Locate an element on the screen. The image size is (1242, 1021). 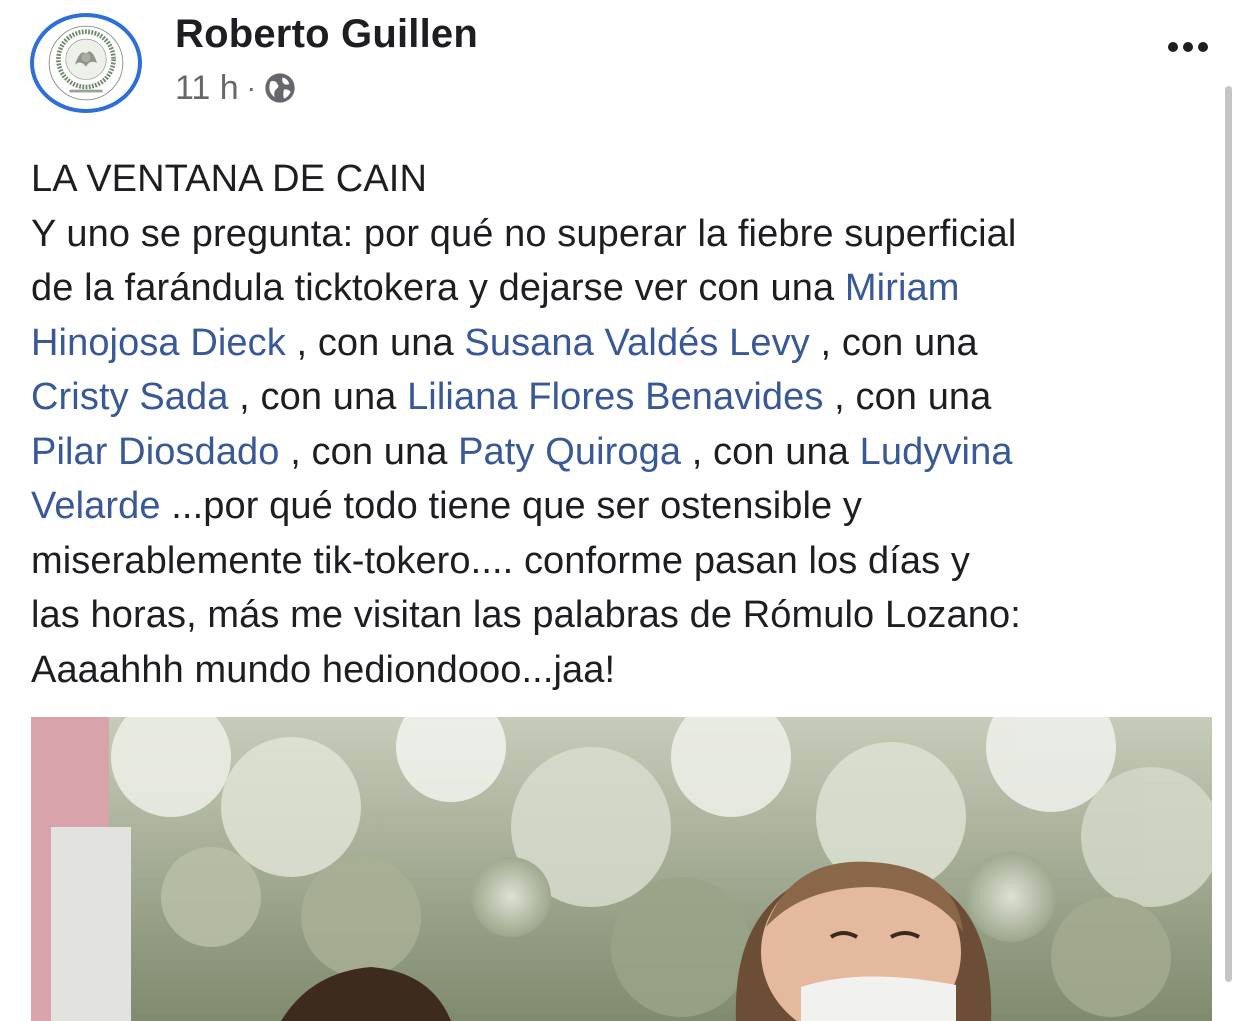
mention-paty-quiroga: Paty Quiroga is located at coordinates (569, 452).